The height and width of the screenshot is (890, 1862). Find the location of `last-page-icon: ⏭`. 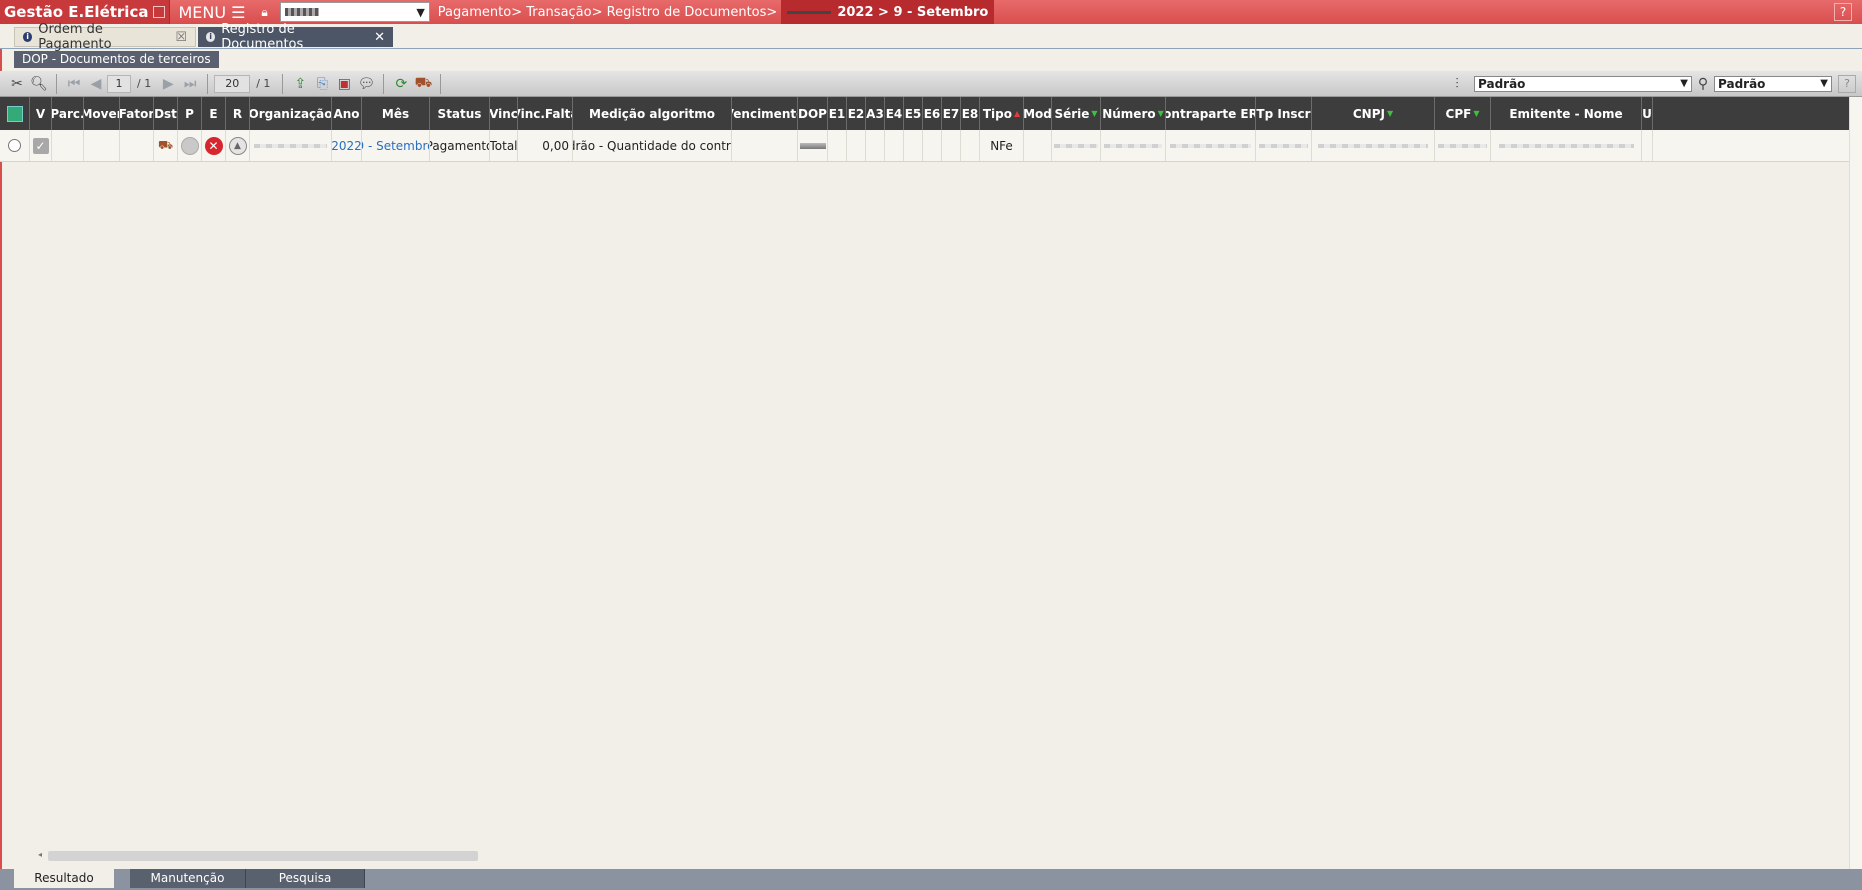

last-page-icon: ⏭ is located at coordinates (190, 84).